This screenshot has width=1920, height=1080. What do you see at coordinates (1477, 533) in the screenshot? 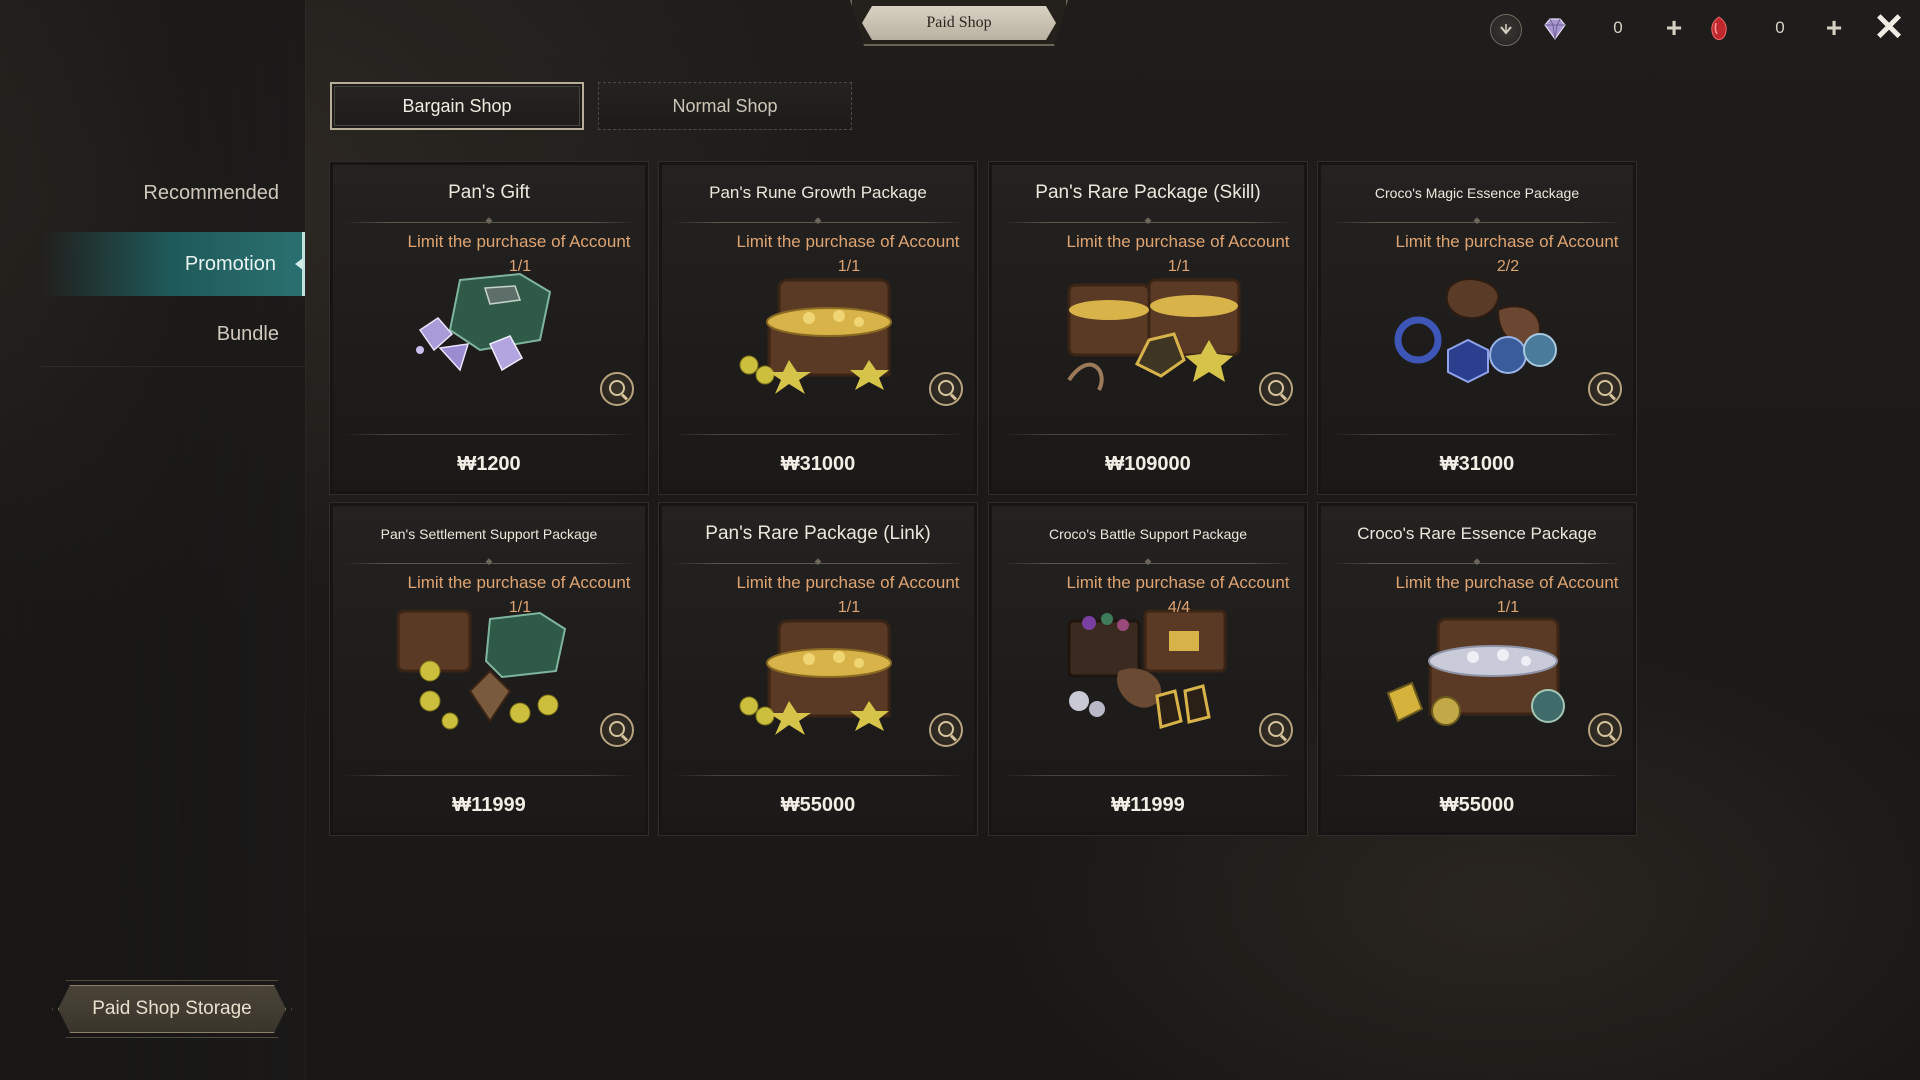
I see `product-title: Croco's Rare Essence Package` at bounding box center [1477, 533].